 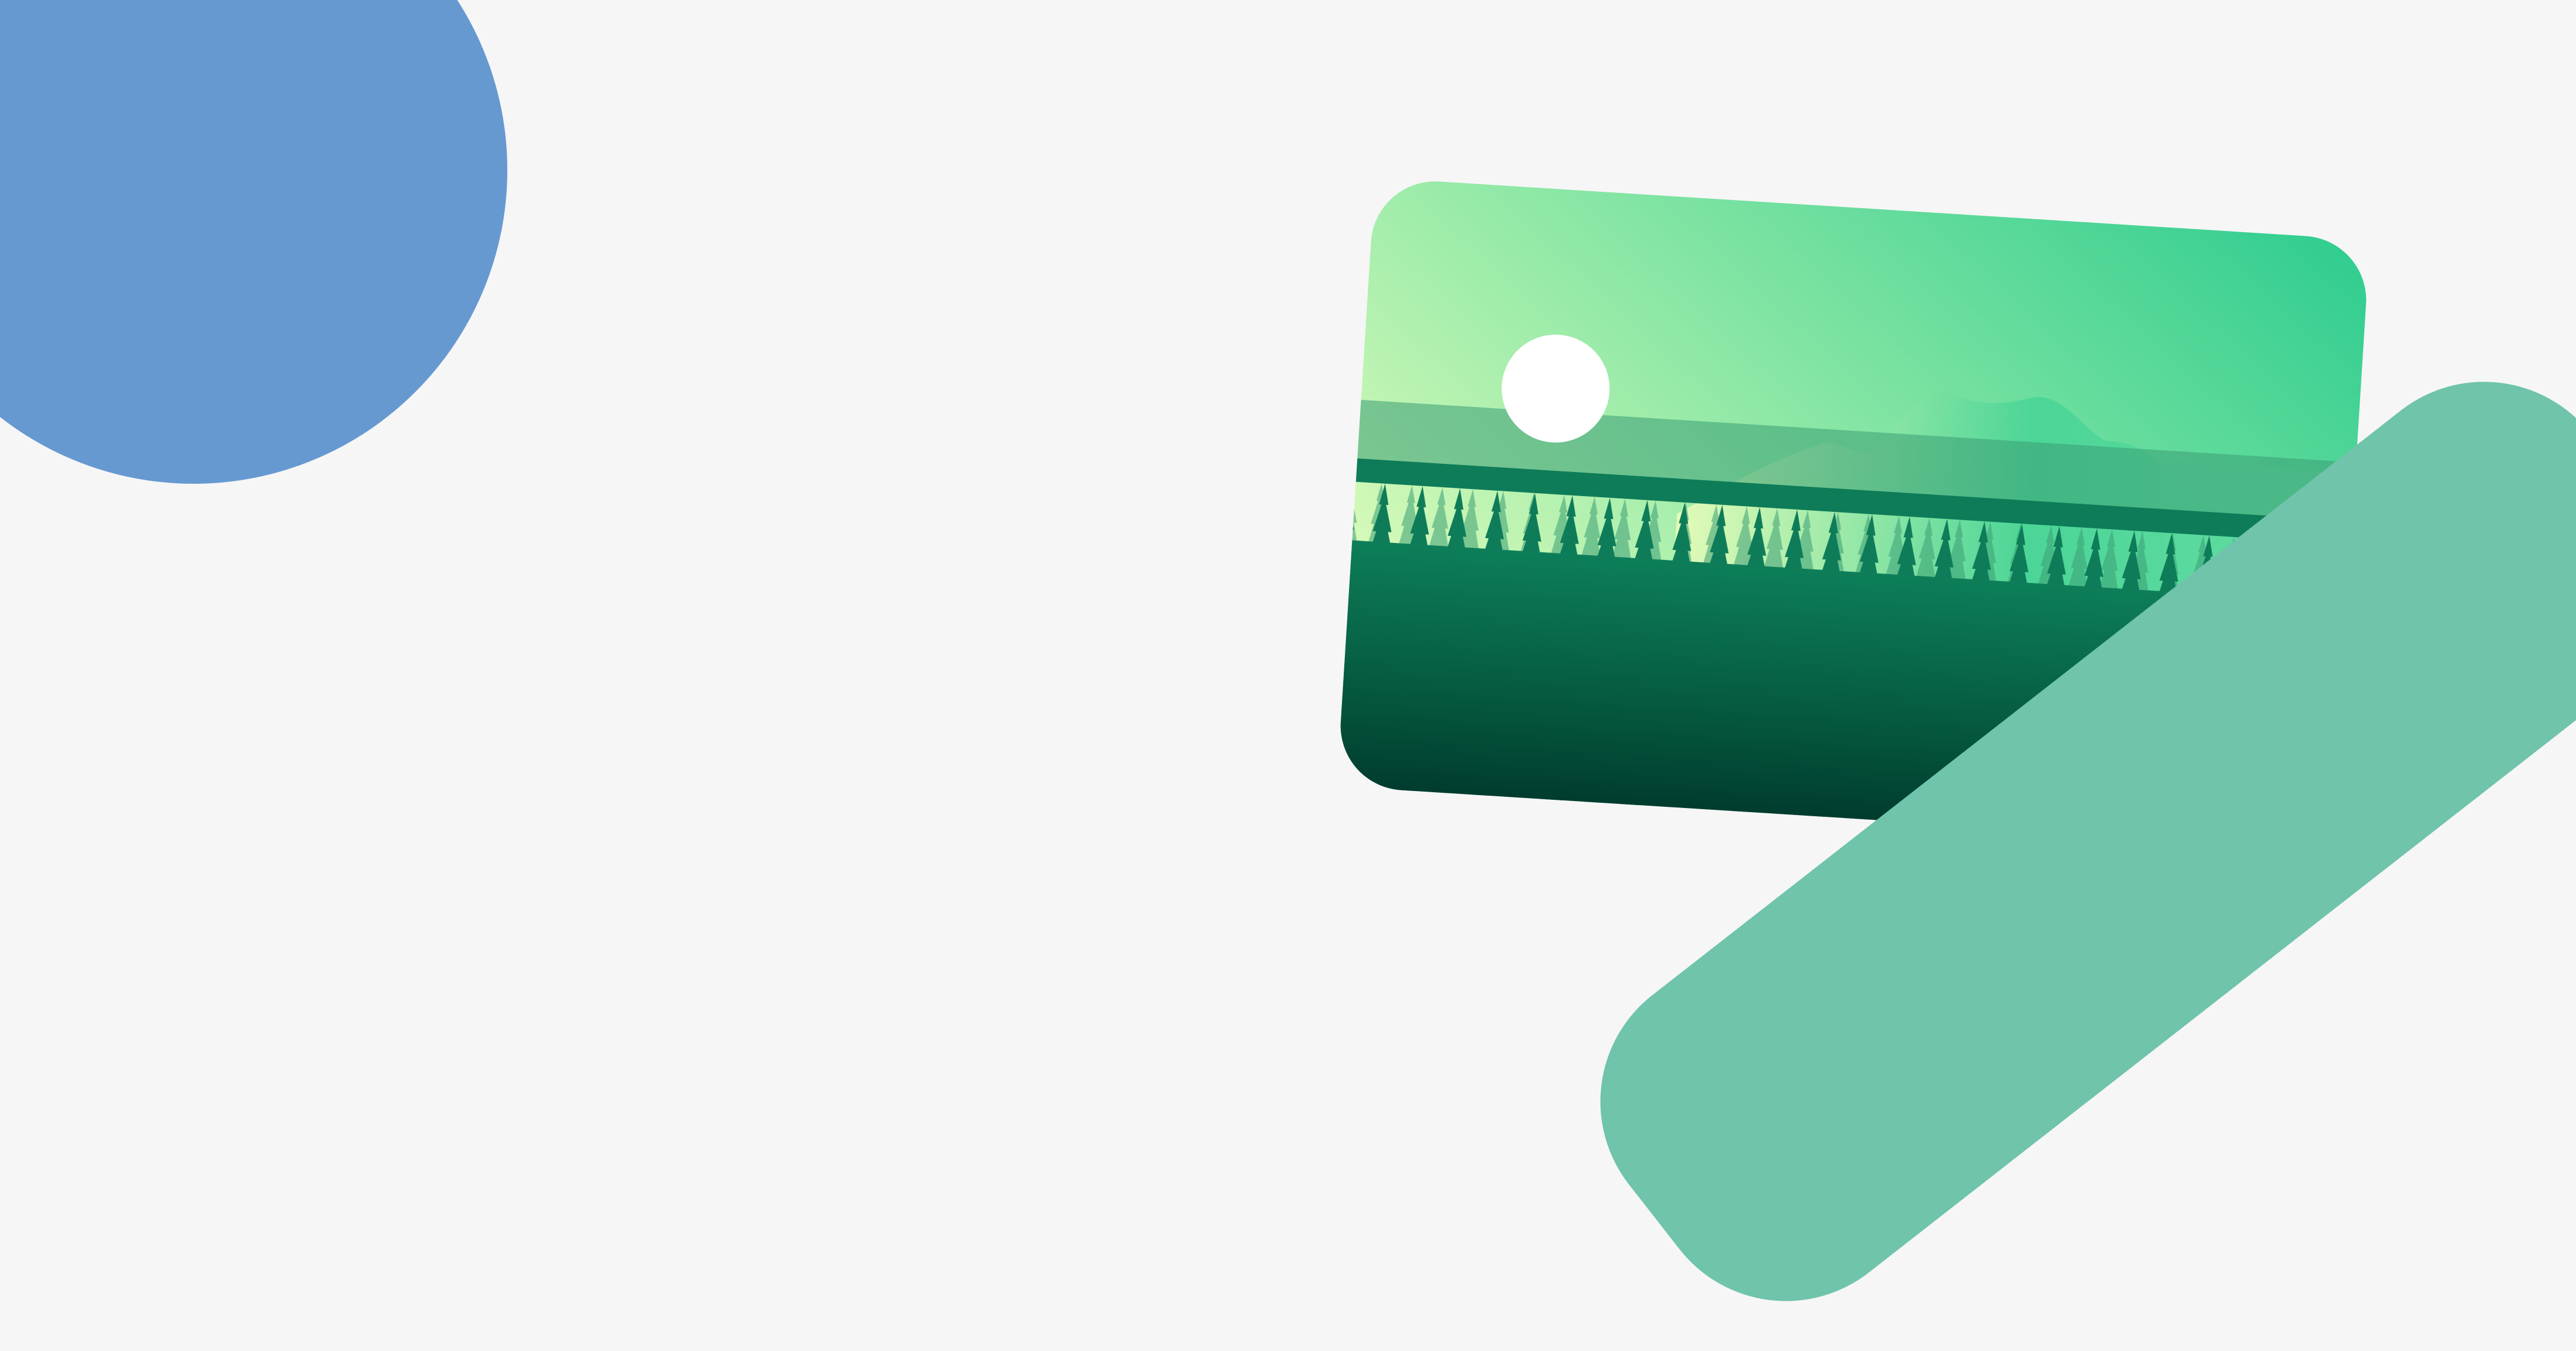 I want to click on blue-circle, so click(x=254, y=242).